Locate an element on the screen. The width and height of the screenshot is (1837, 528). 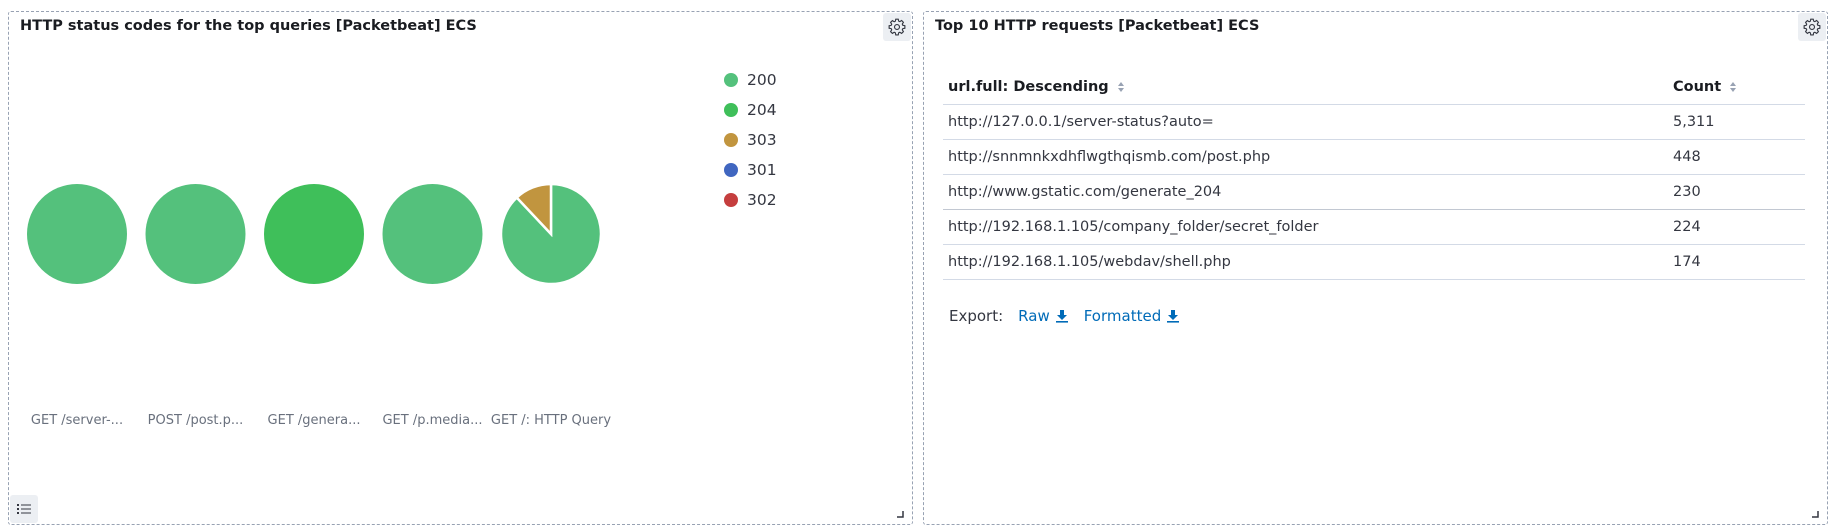
cell-count: 224 is located at coordinates (1736, 227).